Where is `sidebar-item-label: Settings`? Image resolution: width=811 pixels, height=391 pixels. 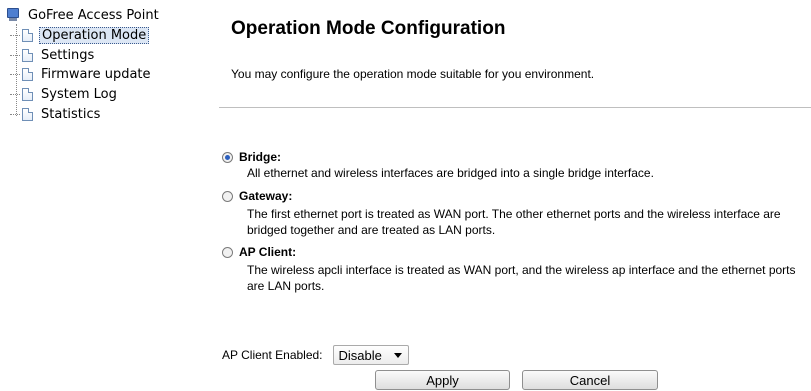
sidebar-item-label: Settings is located at coordinates (68, 55).